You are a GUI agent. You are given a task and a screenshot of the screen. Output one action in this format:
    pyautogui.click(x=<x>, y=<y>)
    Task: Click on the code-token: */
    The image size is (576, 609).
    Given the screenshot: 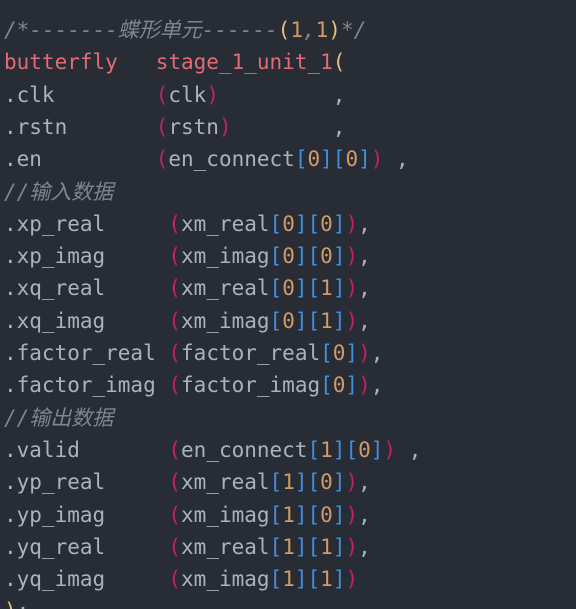 What is the action you would take?
    pyautogui.click(x=353, y=30)
    